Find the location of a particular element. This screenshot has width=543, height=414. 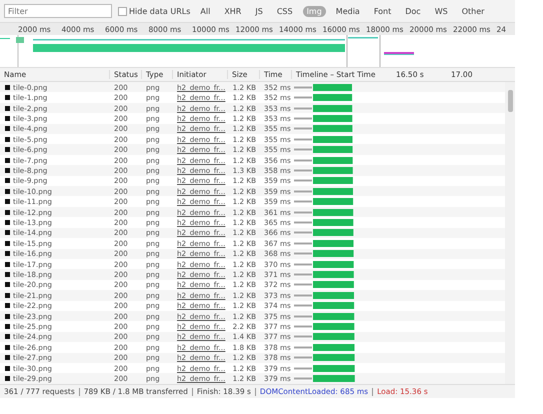

type-filter-button: XHR is located at coordinates (233, 11).